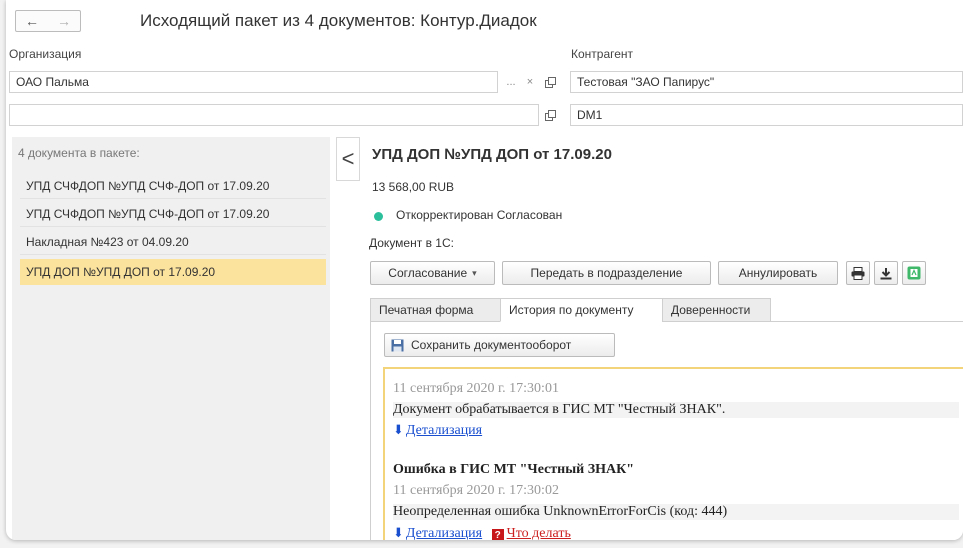 The height and width of the screenshot is (548, 963). Describe the element at coordinates (514, 469) in the screenshot. I see `history-error-title: Ошибка в ГИС МТ "Честный ЗНАК"` at that location.